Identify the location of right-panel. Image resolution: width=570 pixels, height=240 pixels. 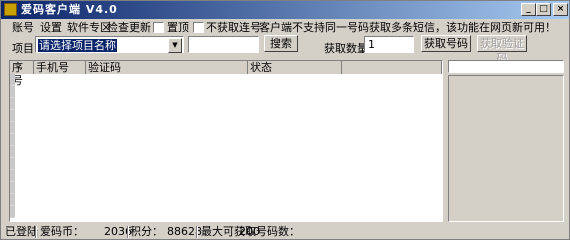
(506, 148).